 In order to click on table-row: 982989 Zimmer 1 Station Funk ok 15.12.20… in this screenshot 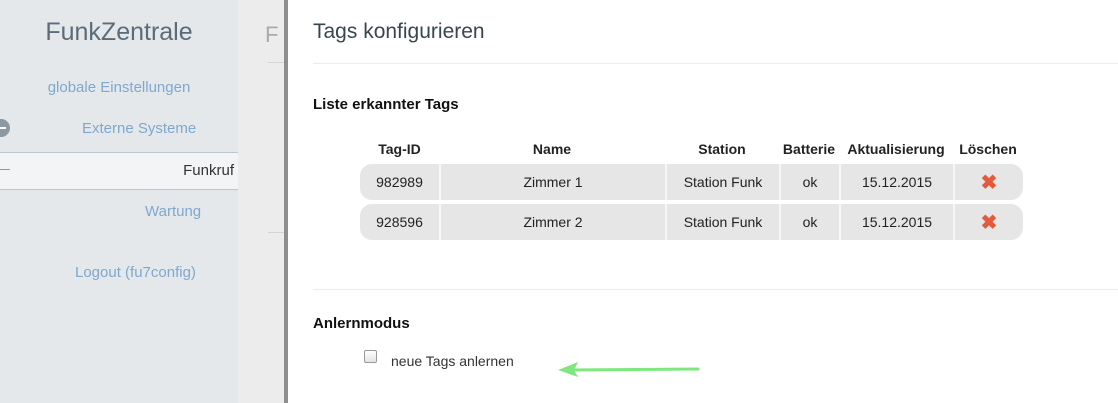, I will do `click(691, 182)`.